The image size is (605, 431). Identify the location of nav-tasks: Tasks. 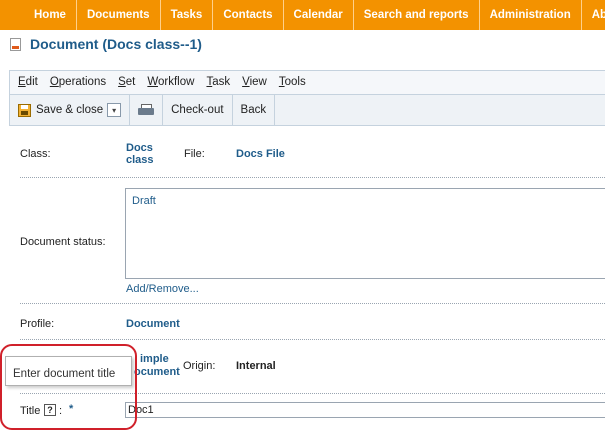
(187, 15).